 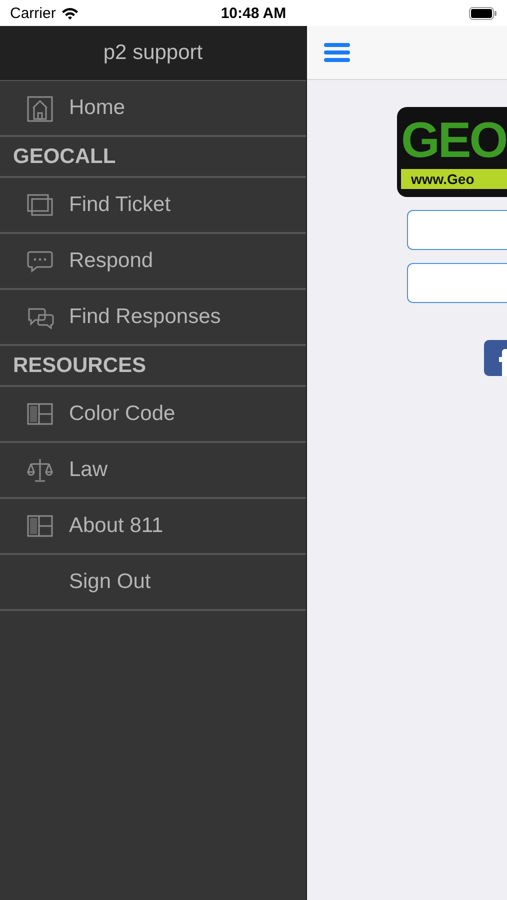 What do you see at coordinates (153, 109) in the screenshot?
I see `menu-item: Home` at bounding box center [153, 109].